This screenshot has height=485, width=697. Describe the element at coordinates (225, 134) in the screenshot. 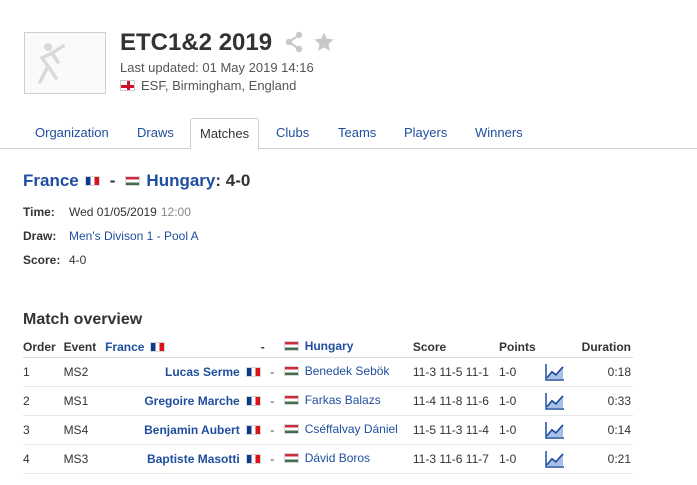

I see `tab-matches: Matches` at that location.